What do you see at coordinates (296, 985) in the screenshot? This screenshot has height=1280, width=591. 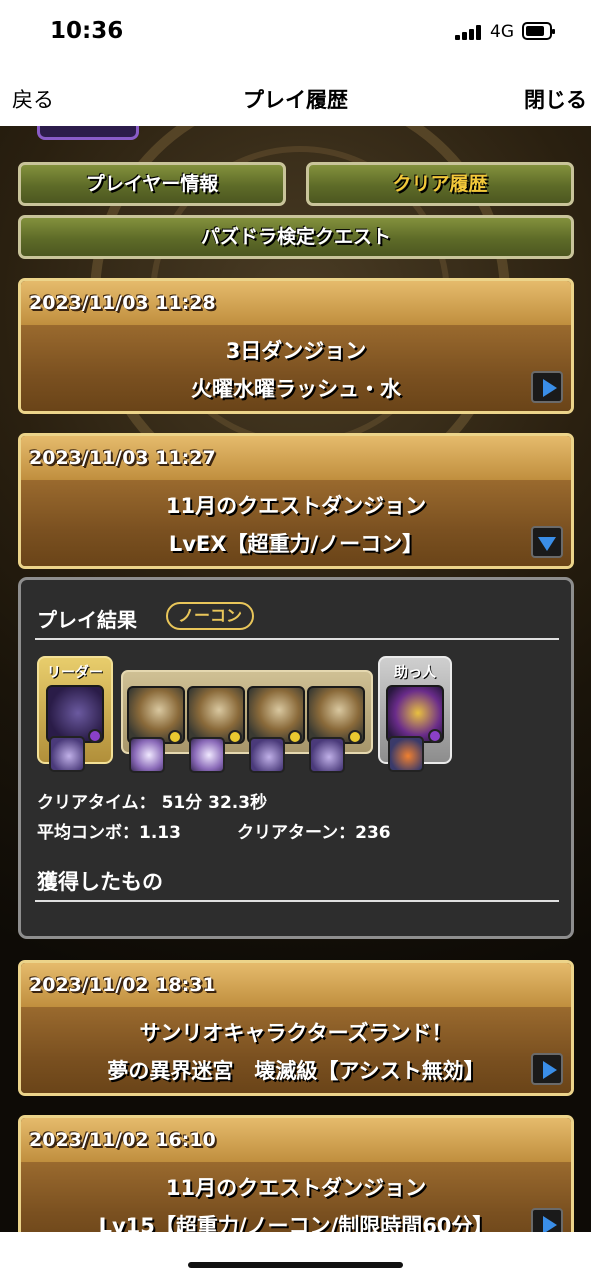 I see `entry-date: 2023/11/02 18:31` at bounding box center [296, 985].